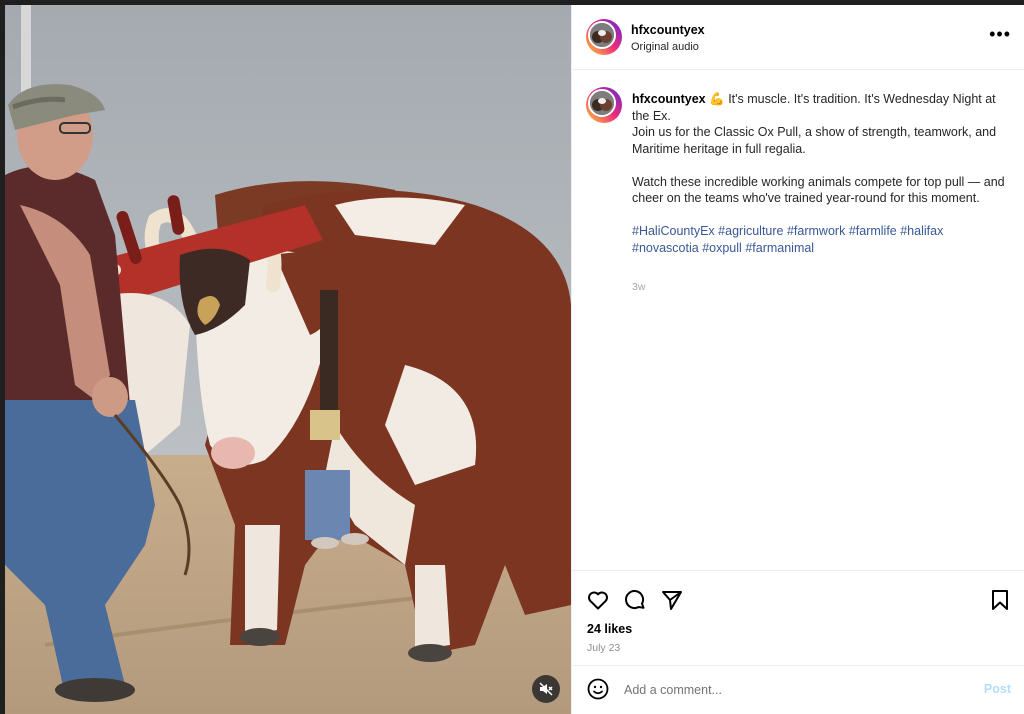  What do you see at coordinates (604, 648) in the screenshot?
I see `post-date: July 23` at bounding box center [604, 648].